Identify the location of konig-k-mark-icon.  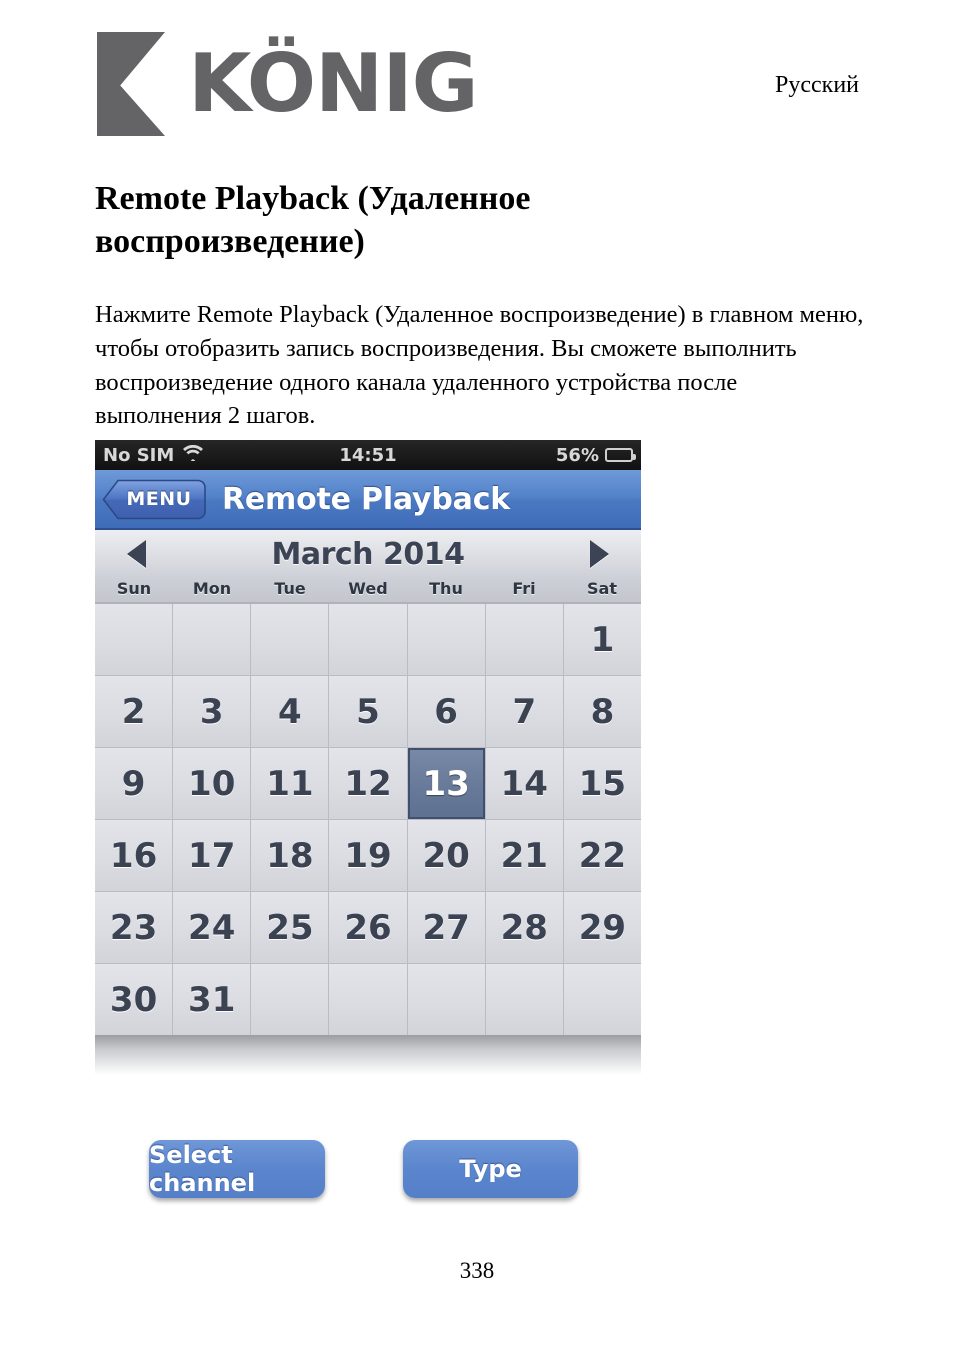
(136, 84).